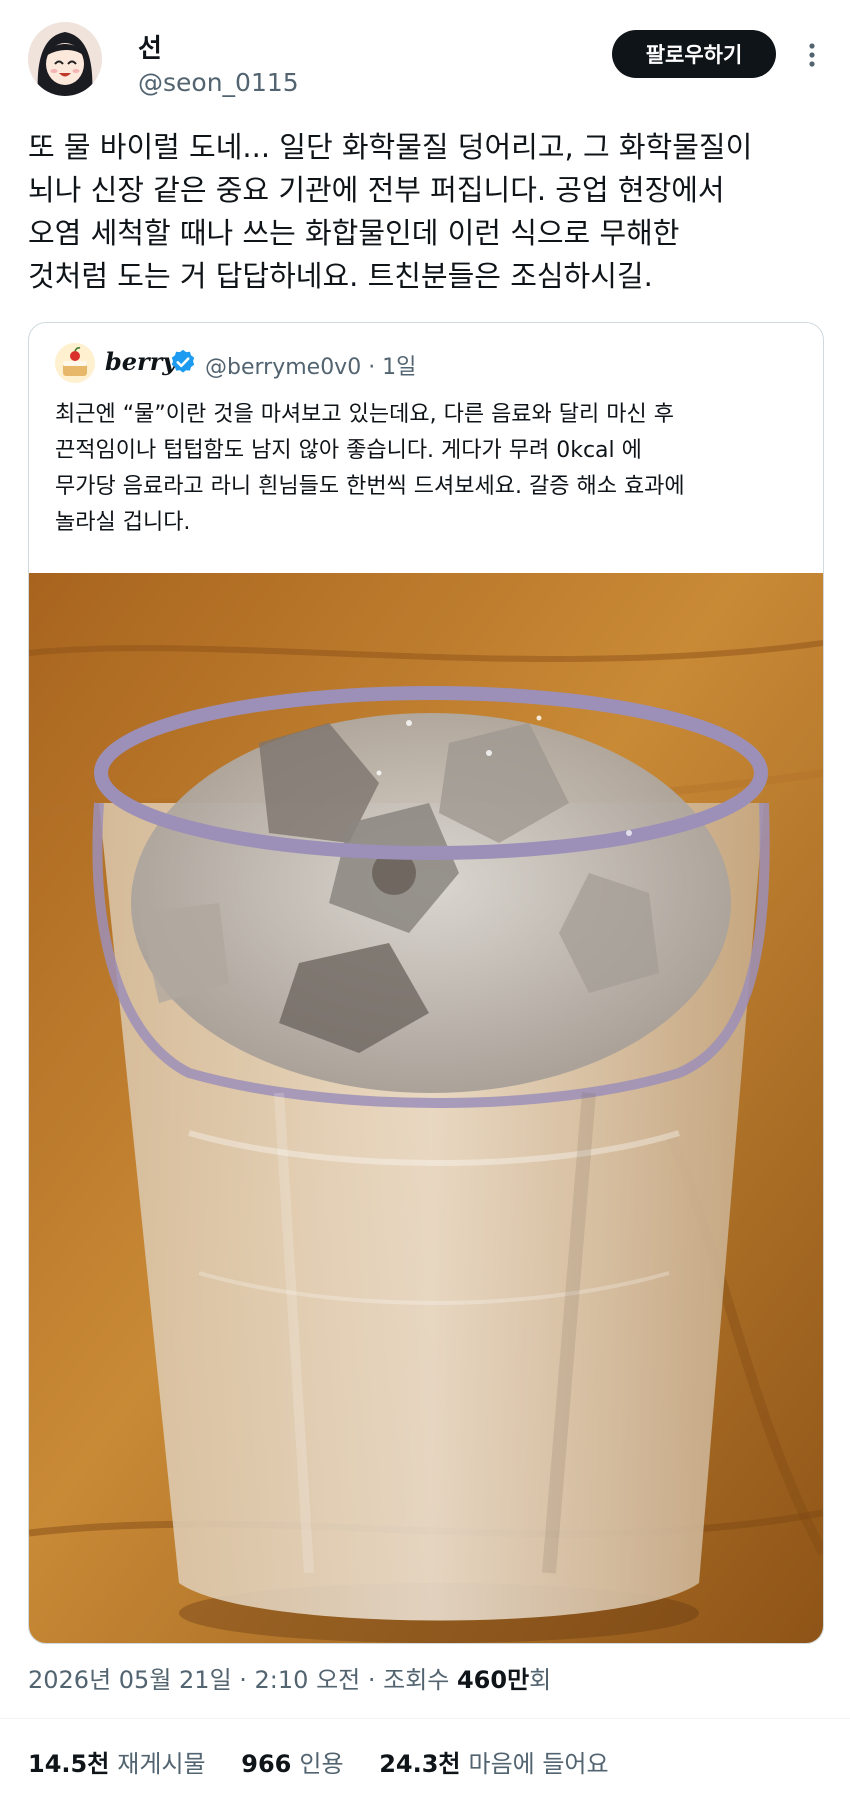 This screenshot has height=1800, width=850. I want to click on quotes-stat: 966 인용, so click(292, 1764).